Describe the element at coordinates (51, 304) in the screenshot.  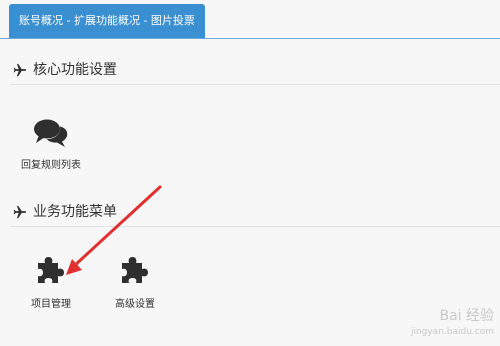
I see `tile-label: 项目管理` at that location.